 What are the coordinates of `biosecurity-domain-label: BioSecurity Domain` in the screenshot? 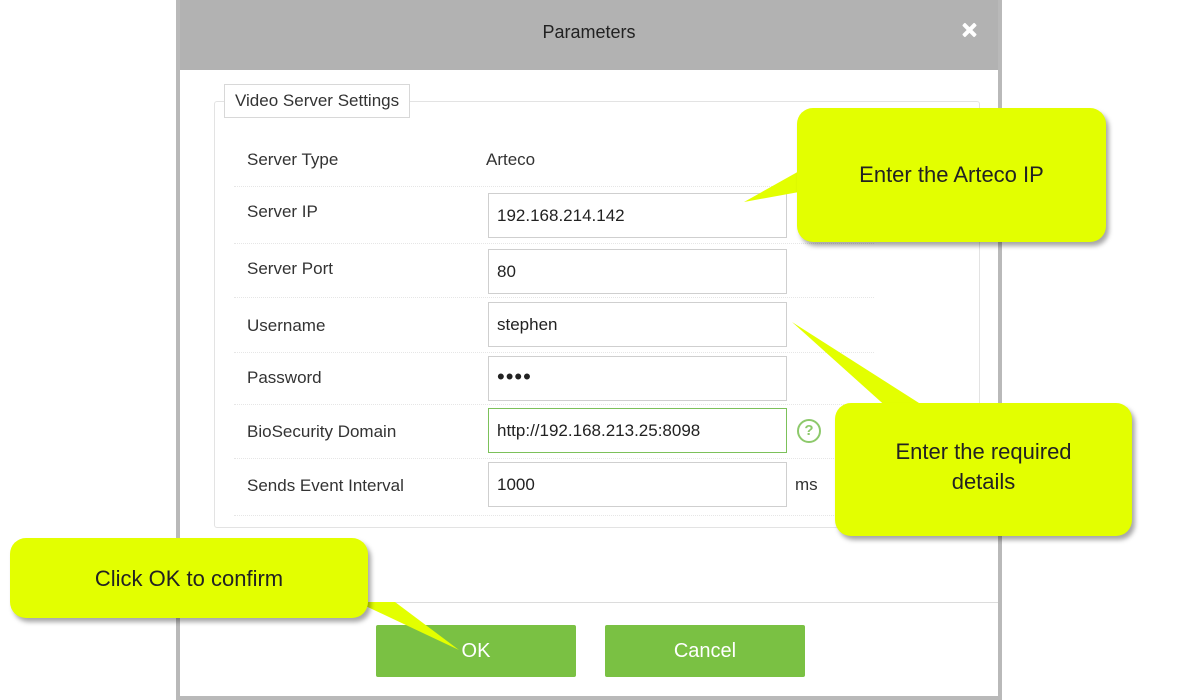 It's located at (322, 431).